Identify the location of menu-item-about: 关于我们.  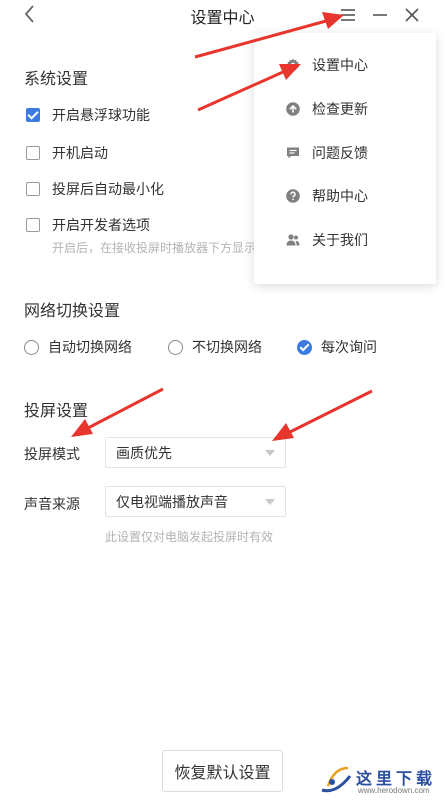
(345, 240).